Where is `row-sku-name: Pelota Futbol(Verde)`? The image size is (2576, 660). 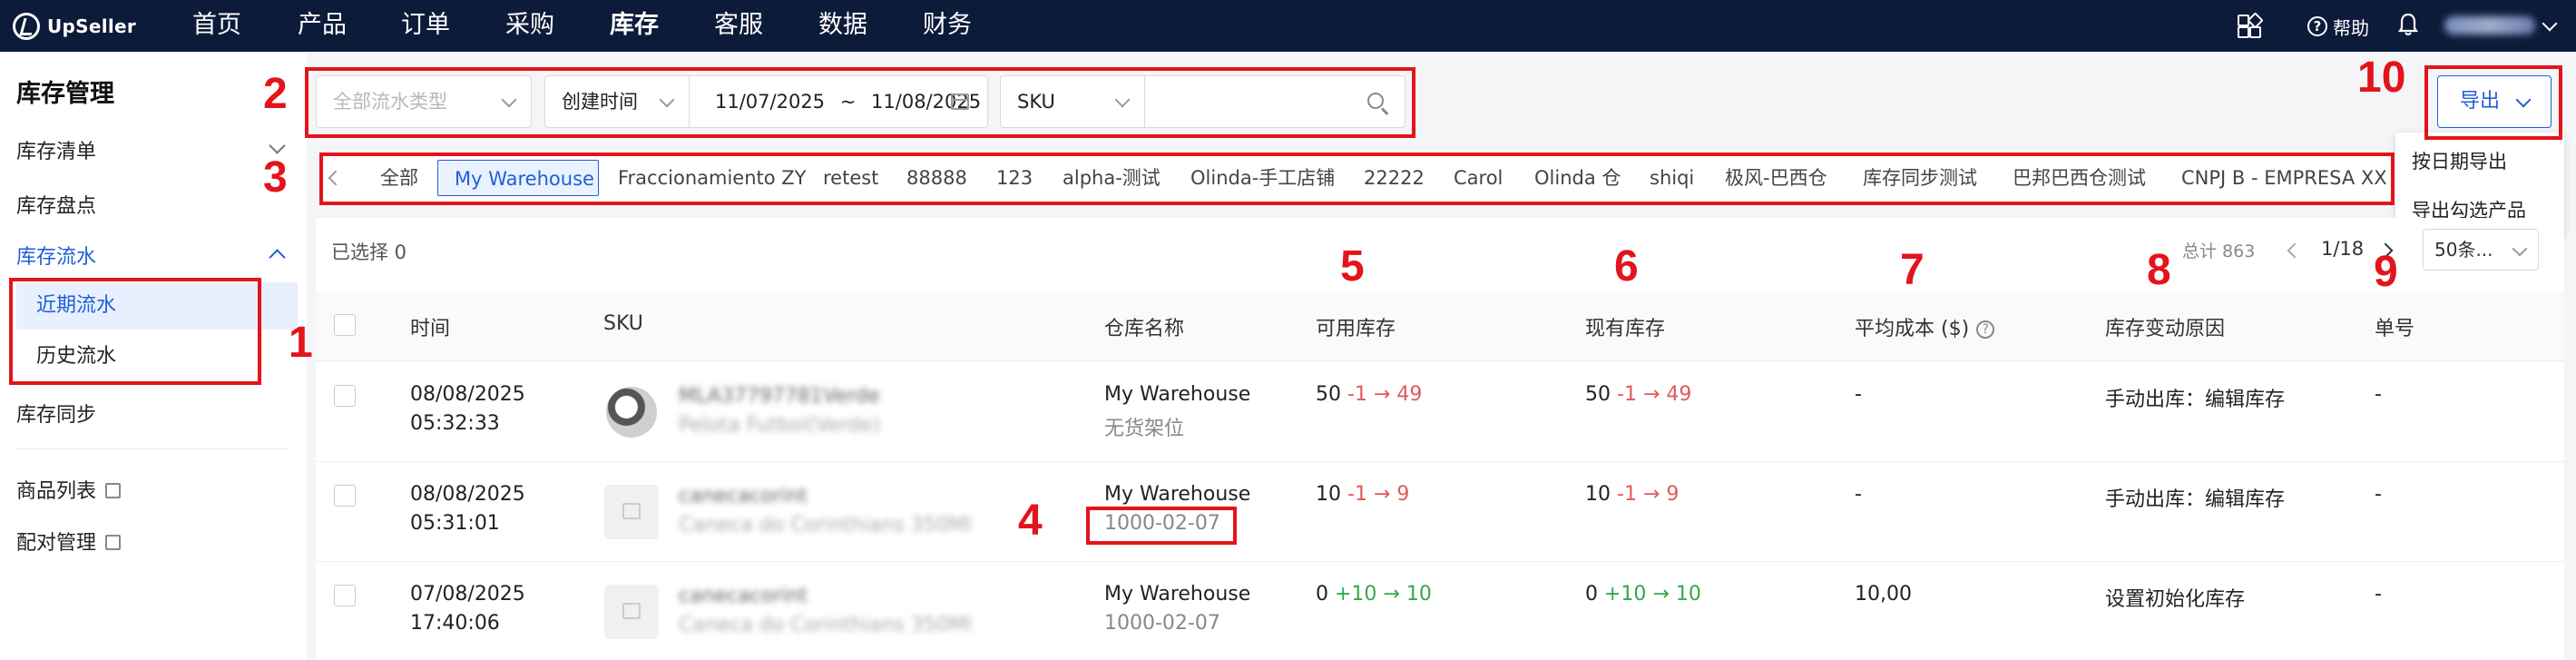 row-sku-name: Pelota Futbol(Verde) is located at coordinates (780, 425).